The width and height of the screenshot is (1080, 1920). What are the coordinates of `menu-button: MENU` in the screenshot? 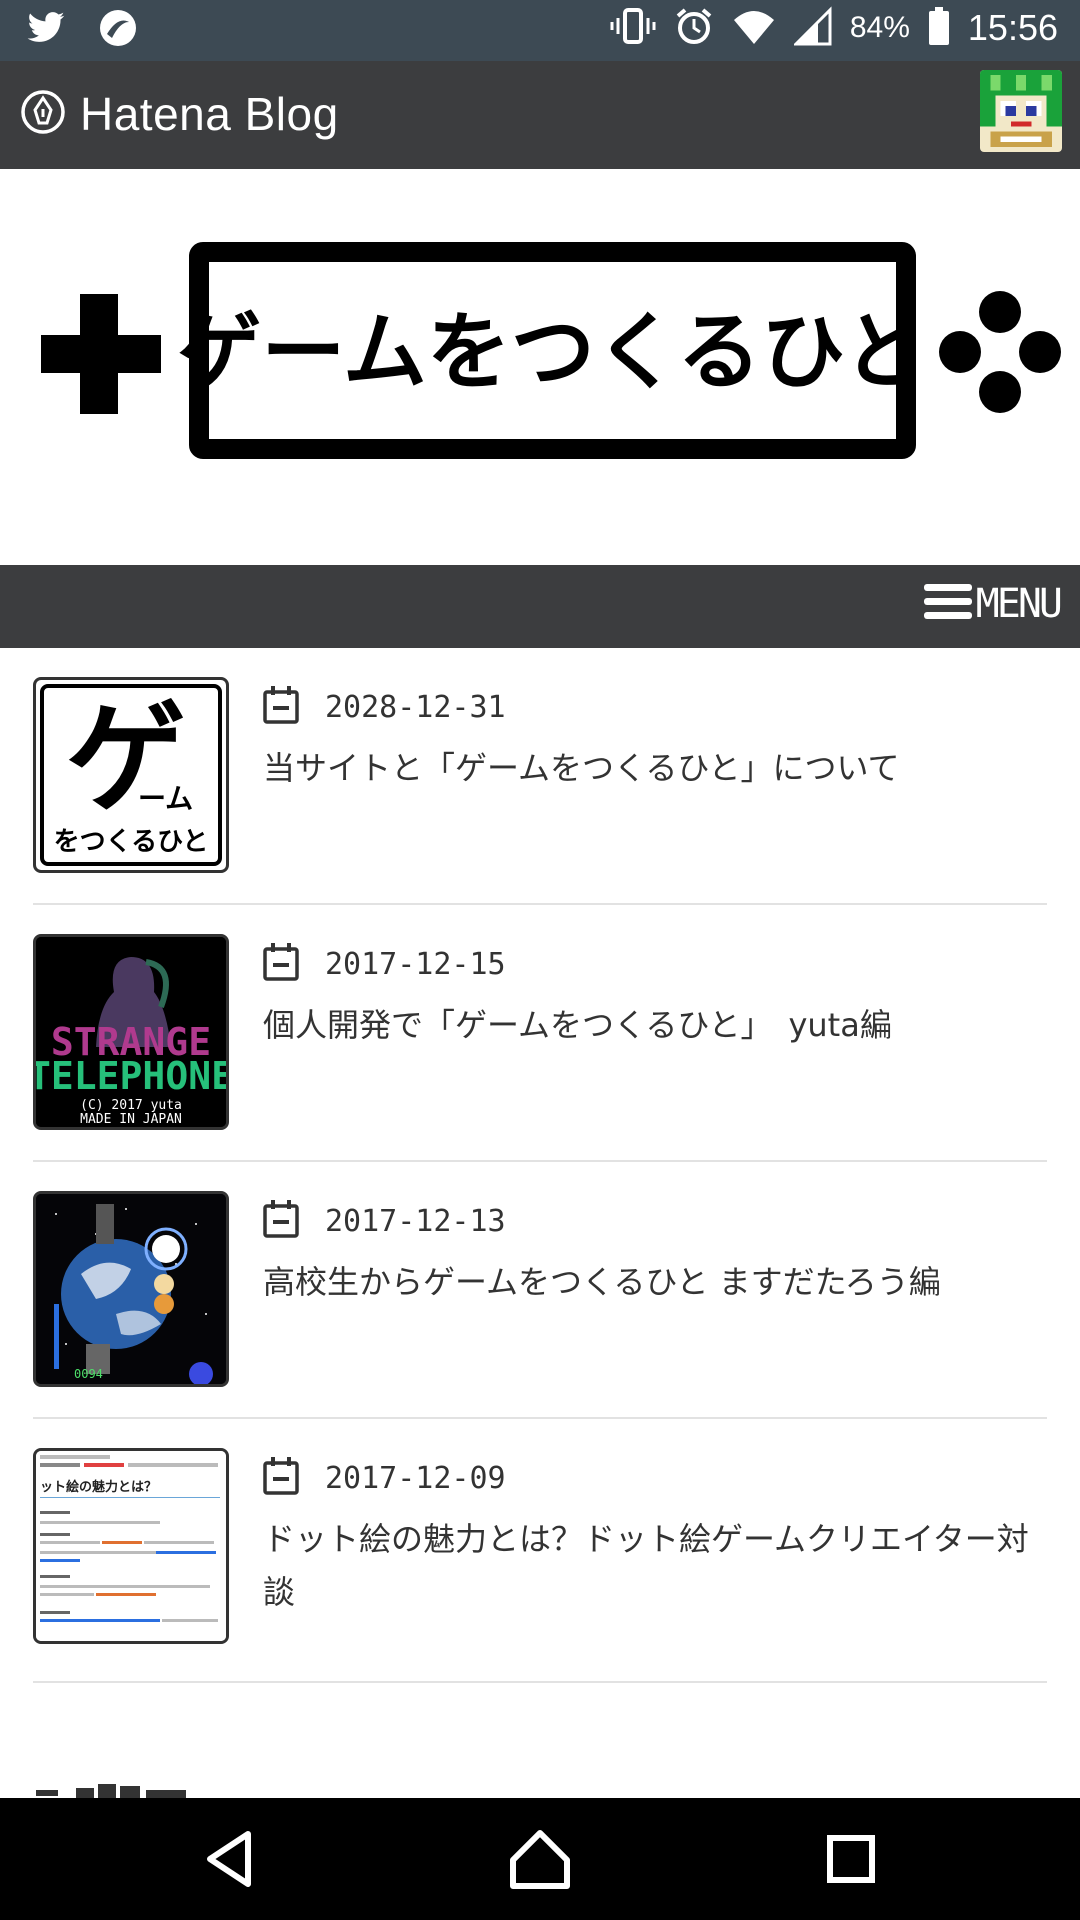 It's located at (993, 604).